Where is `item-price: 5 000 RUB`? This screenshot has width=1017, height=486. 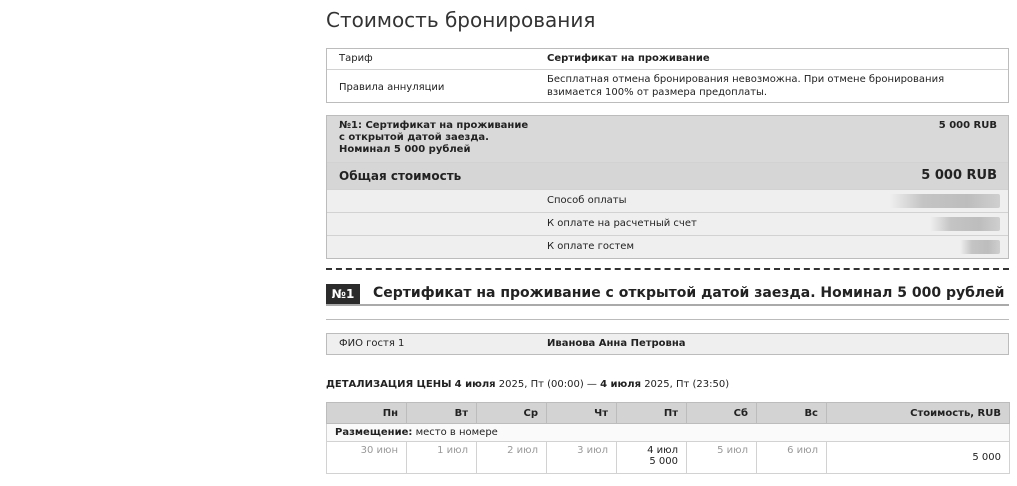
item-price: 5 000 RUB is located at coordinates (967, 125).